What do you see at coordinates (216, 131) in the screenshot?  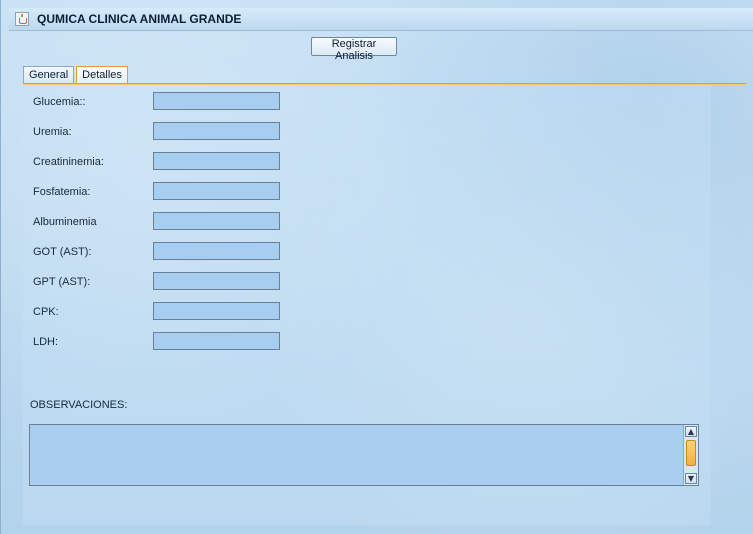 I see `uremia-input` at bounding box center [216, 131].